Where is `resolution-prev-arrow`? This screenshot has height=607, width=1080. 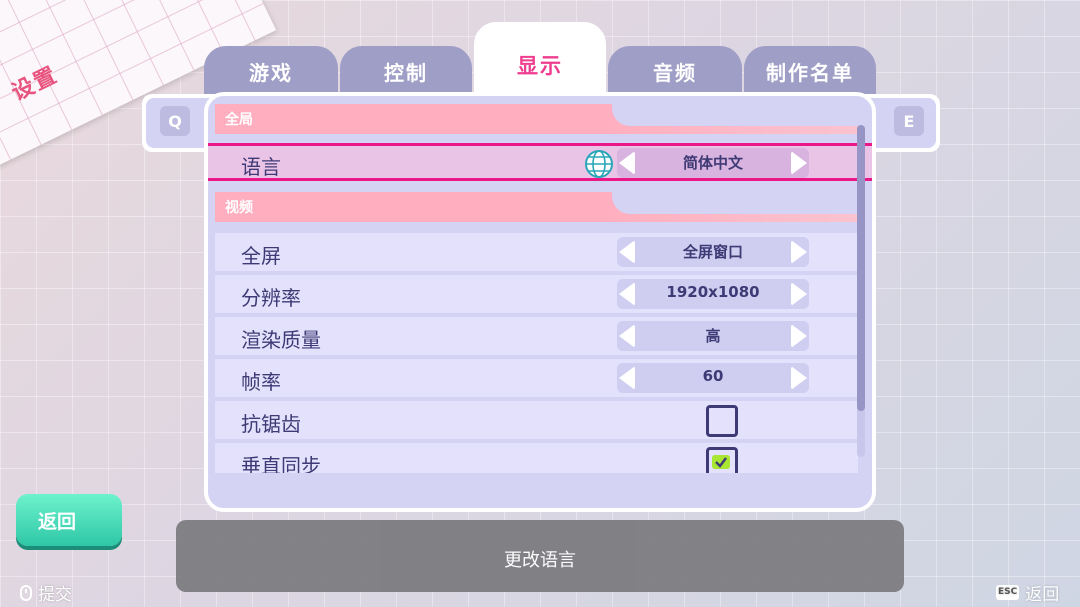
resolution-prev-arrow is located at coordinates (627, 294).